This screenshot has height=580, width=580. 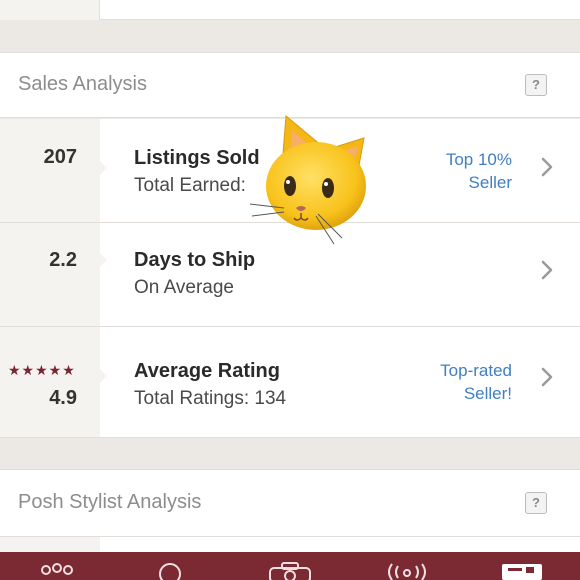 What do you see at coordinates (490, 182) in the screenshot?
I see `top-seller-badge-line2: Seller` at bounding box center [490, 182].